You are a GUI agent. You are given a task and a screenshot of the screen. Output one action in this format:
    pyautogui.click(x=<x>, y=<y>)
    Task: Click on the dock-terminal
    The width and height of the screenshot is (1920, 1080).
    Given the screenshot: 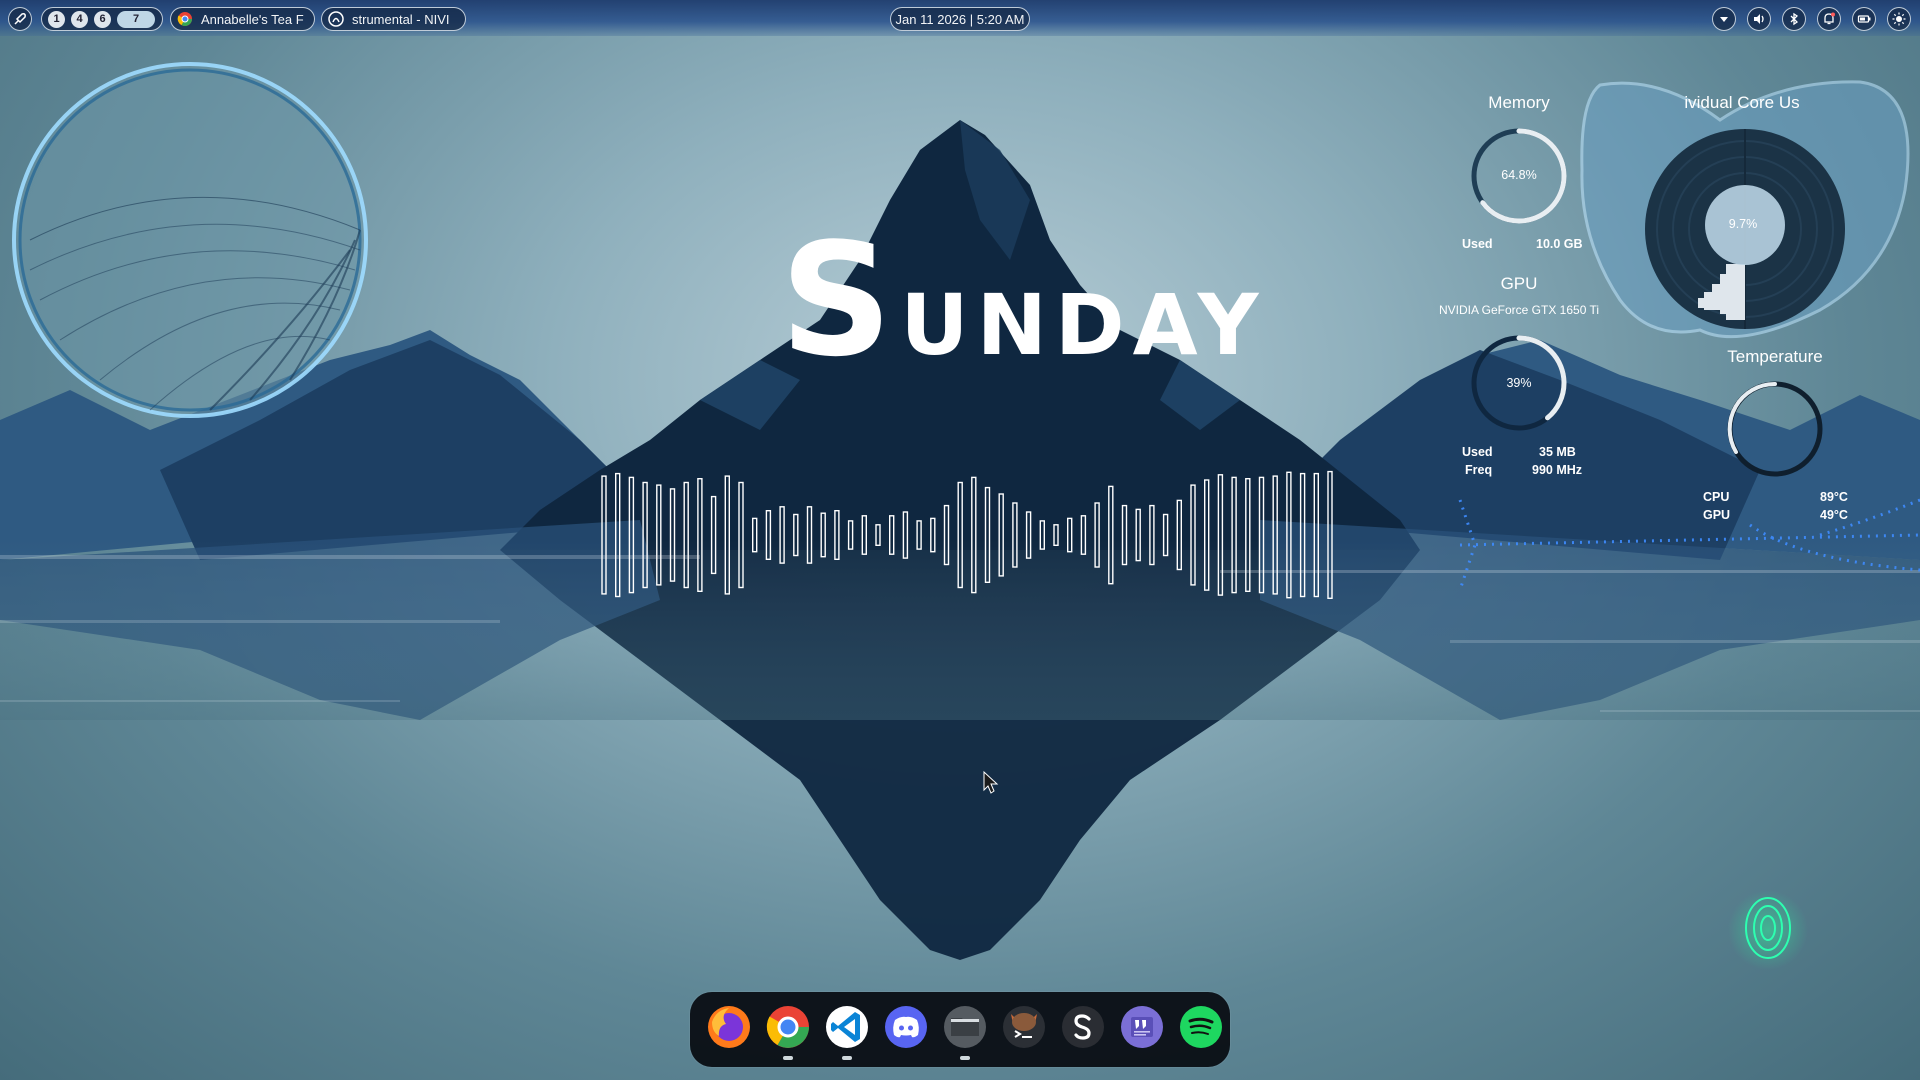 What is the action you would take?
    pyautogui.click(x=1024, y=1027)
    